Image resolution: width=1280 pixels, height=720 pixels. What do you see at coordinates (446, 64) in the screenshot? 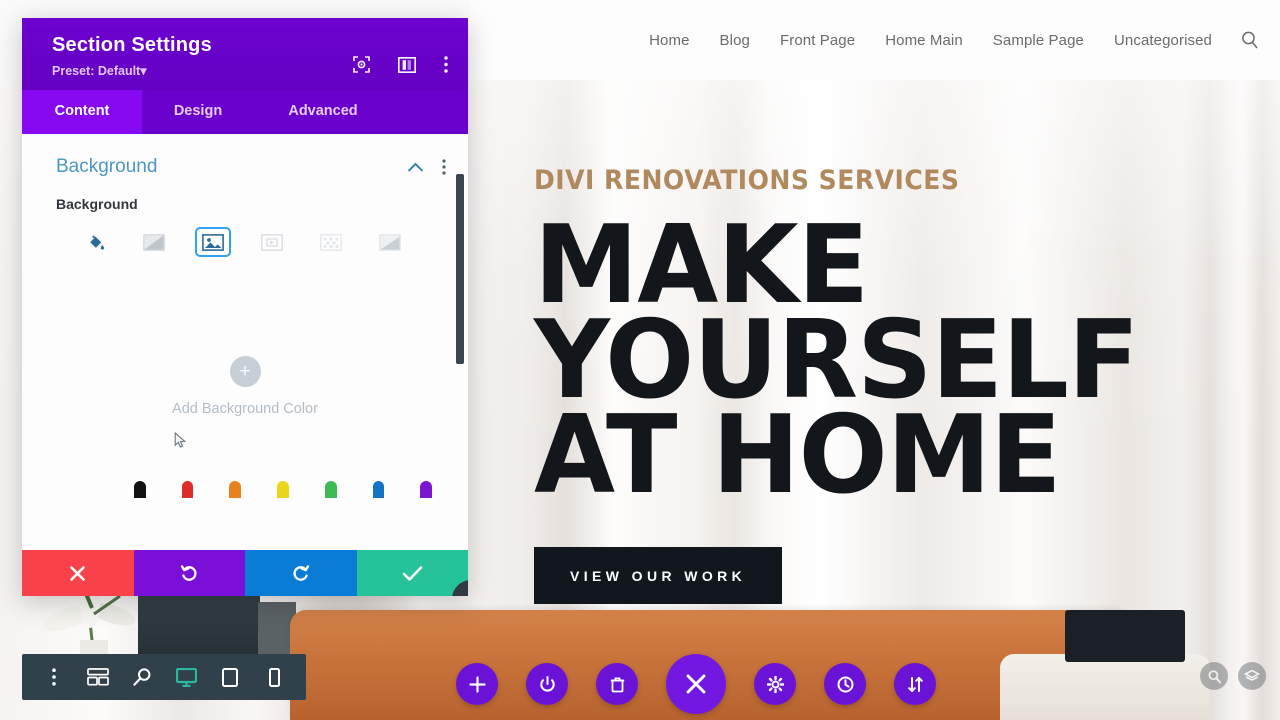
I see `kebab-menu-icon` at bounding box center [446, 64].